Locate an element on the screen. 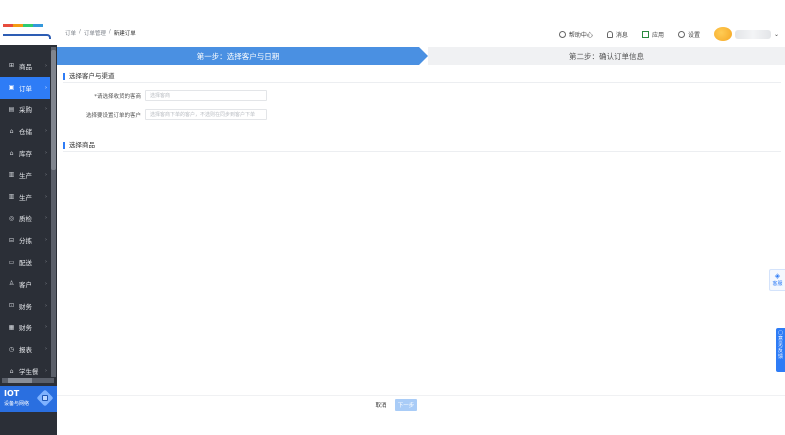 The image size is (785, 435). sidebar-hscrollbar-thumb is located at coordinates (20, 380).